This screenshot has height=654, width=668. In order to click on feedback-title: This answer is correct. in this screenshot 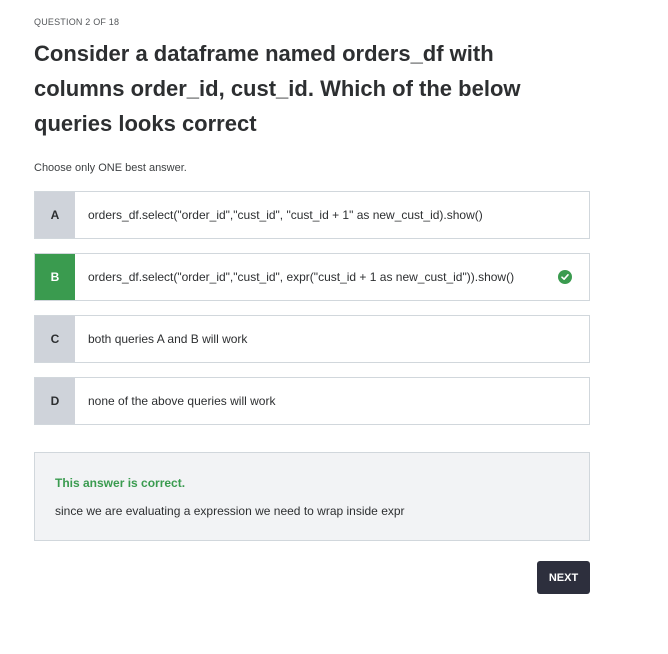, I will do `click(120, 483)`.